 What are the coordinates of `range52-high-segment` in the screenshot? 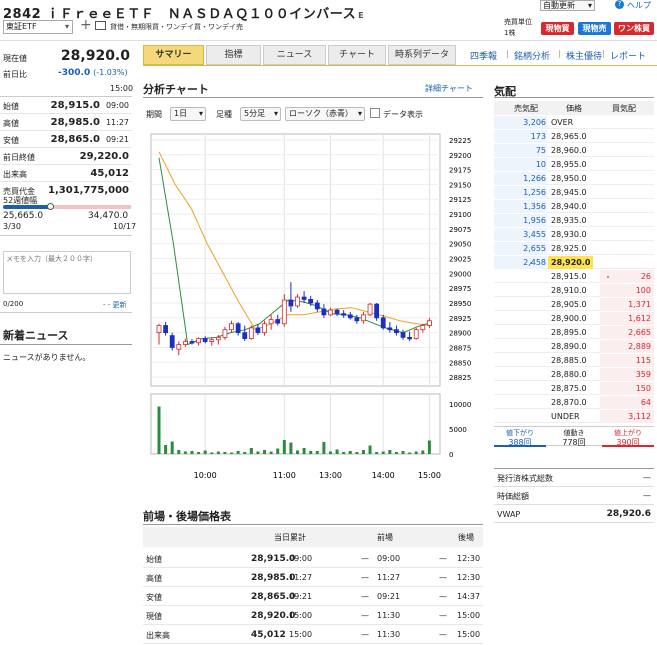 It's located at (90, 207).